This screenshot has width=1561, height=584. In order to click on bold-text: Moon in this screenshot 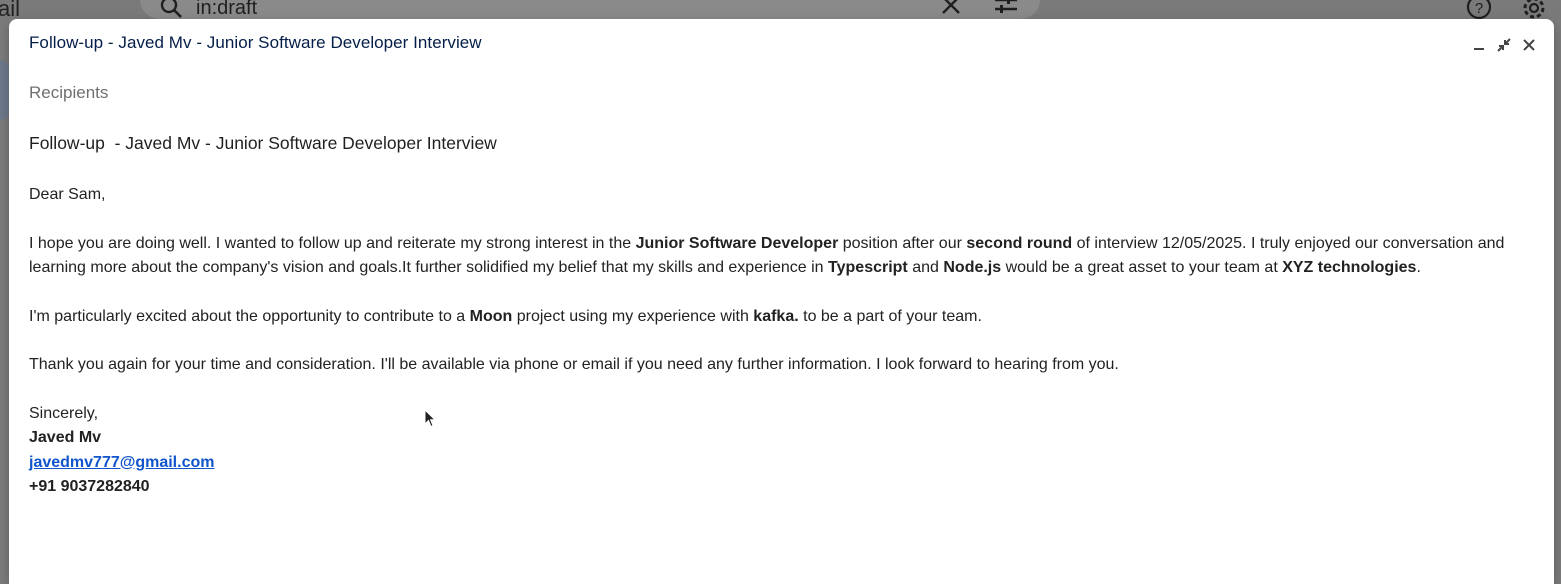, I will do `click(491, 316)`.